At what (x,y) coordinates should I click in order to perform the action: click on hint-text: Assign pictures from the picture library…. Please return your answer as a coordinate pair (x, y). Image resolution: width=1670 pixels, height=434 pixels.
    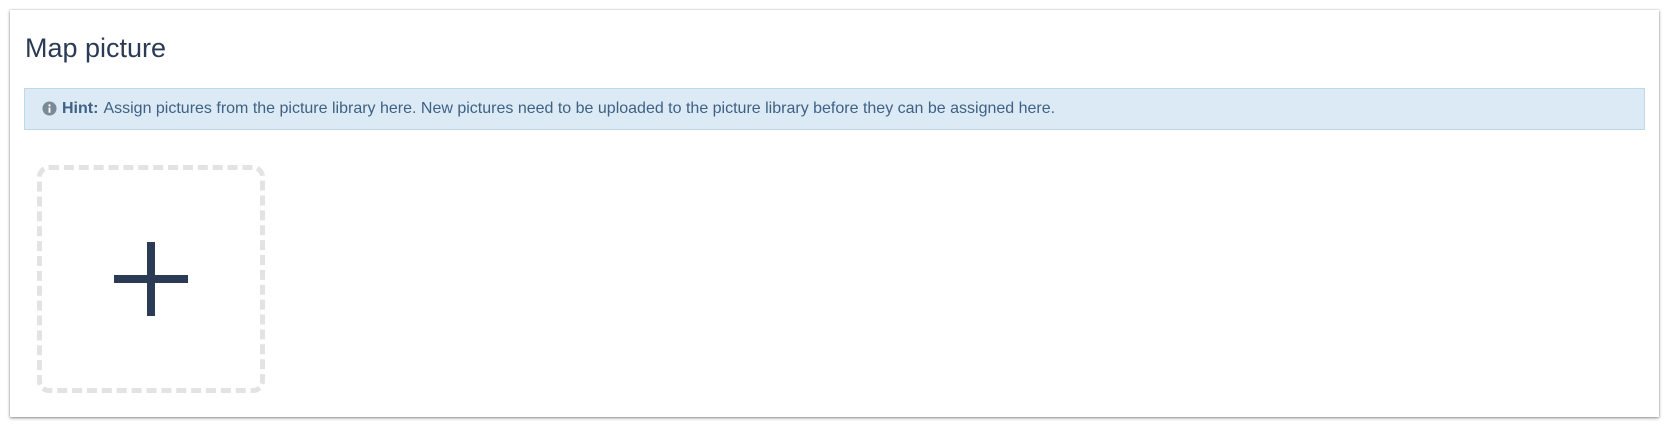
    Looking at the image, I should click on (579, 108).